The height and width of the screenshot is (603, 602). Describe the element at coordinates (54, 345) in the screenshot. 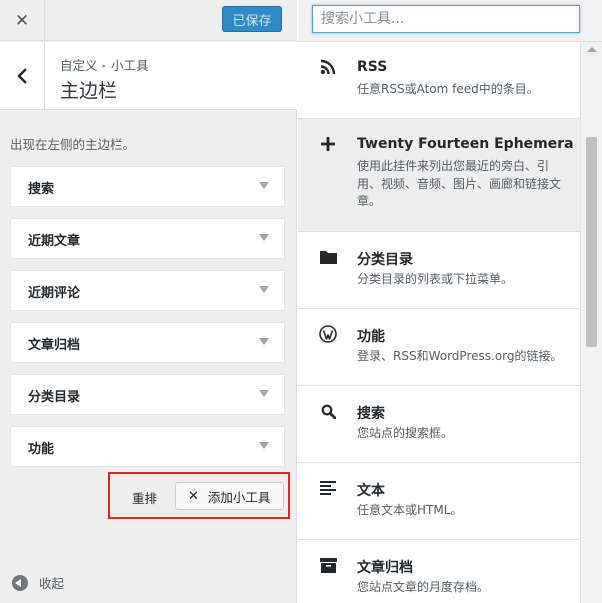

I see `widget-title: 文章归档` at that location.